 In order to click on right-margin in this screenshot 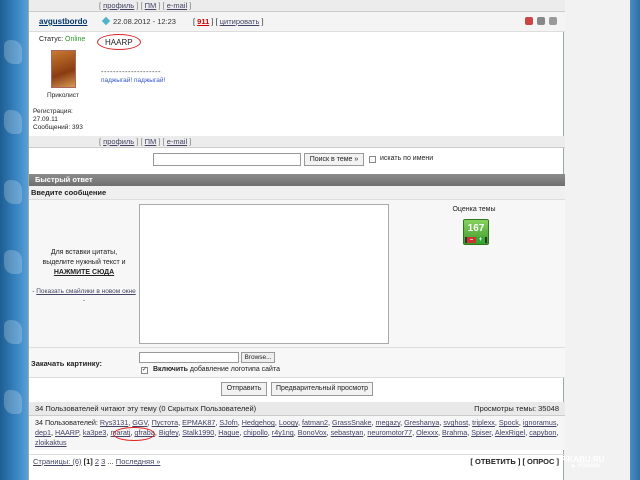, I will do `click(597, 240)`.